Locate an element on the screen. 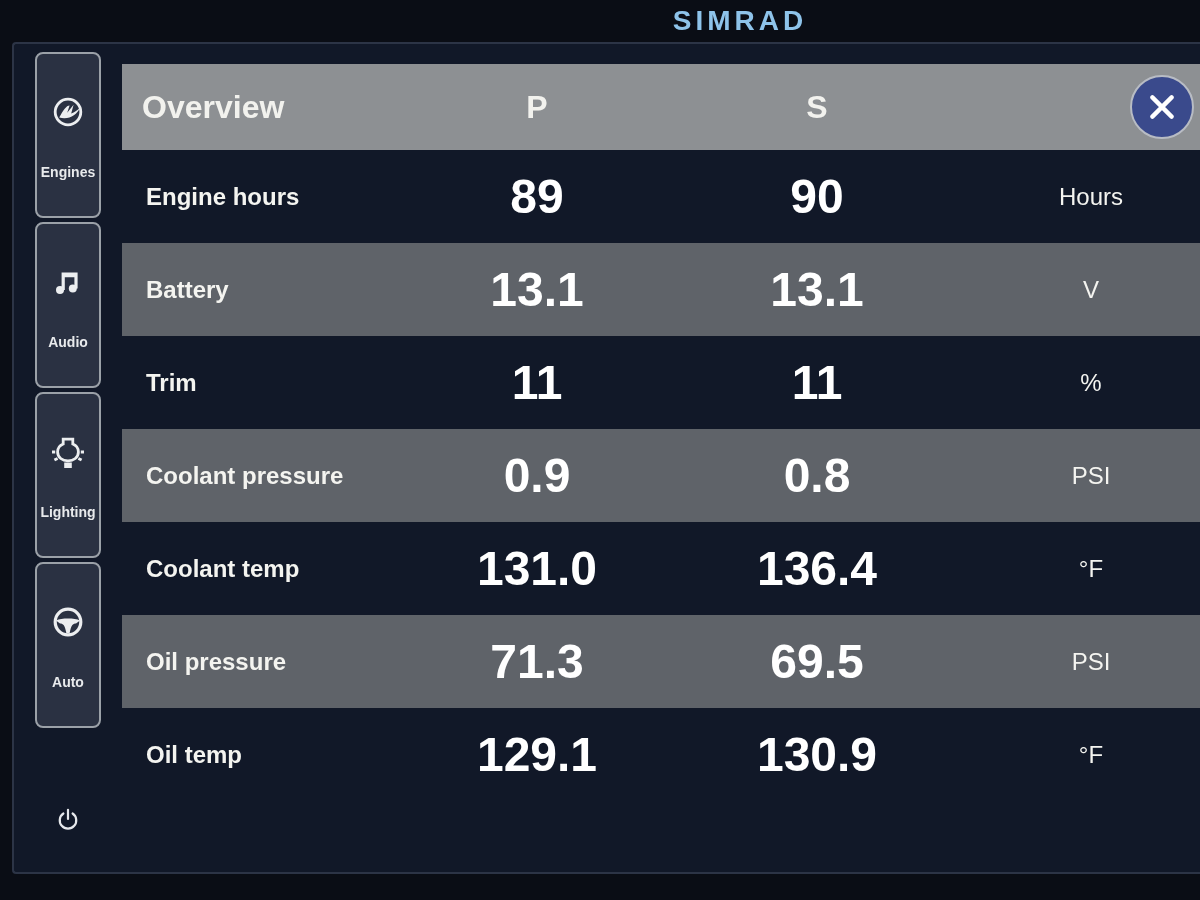 This screenshot has height=900, width=1200. row-label: Oil pressure is located at coordinates (216, 661).